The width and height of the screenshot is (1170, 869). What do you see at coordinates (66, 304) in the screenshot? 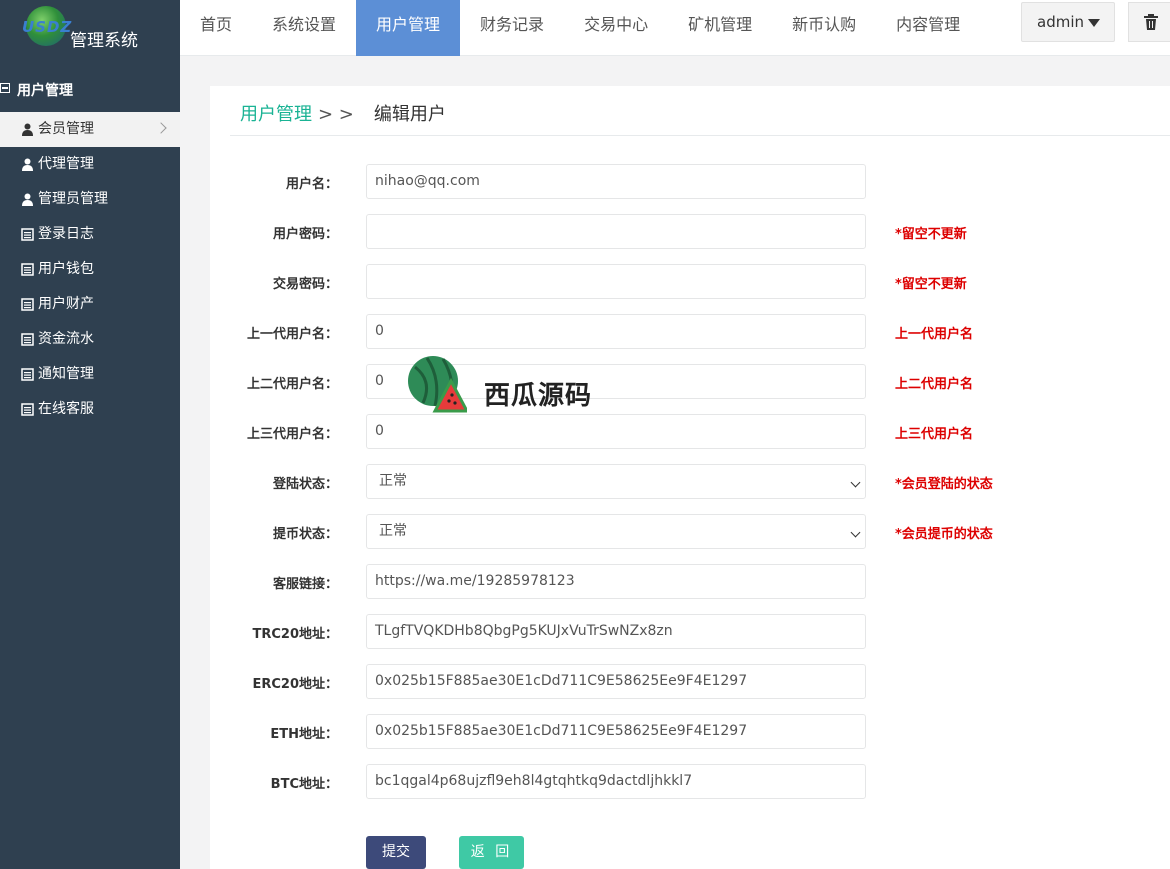
I see `sidebar-item-label: 用户财产` at bounding box center [66, 304].